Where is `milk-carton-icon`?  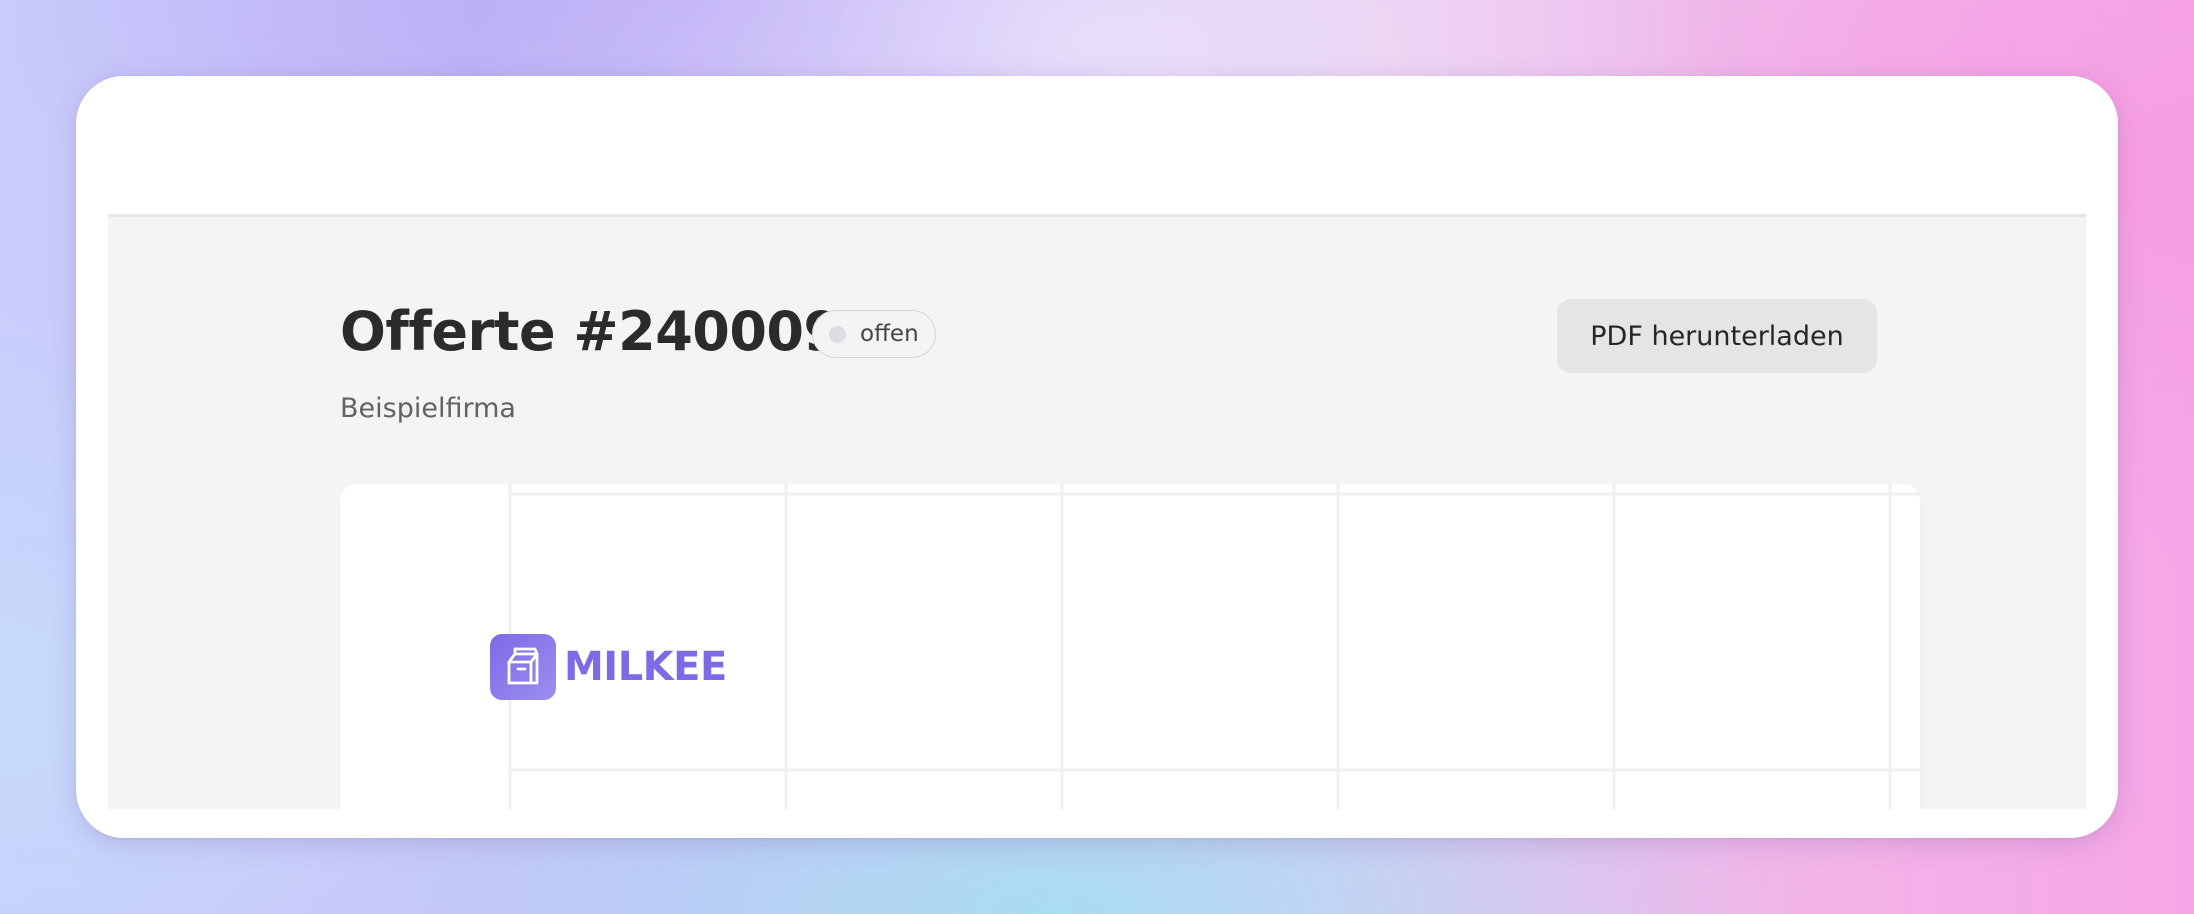 milk-carton-icon is located at coordinates (523, 667).